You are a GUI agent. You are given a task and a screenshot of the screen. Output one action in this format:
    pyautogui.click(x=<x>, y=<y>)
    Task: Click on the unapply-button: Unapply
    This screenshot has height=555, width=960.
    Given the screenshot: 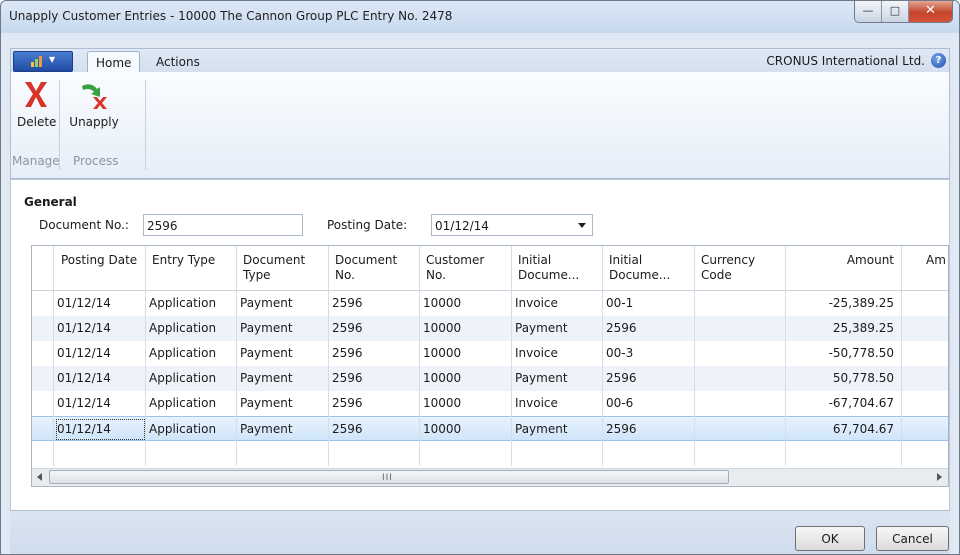 What is the action you would take?
    pyautogui.click(x=94, y=103)
    